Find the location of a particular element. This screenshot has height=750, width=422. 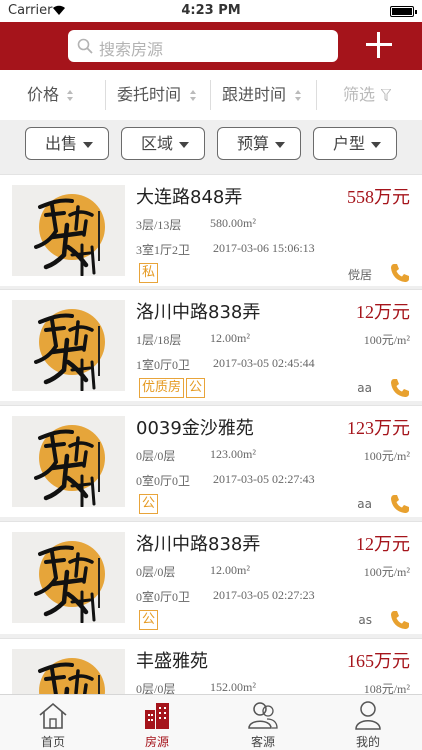

app-header: 搜索房源 is located at coordinates (211, 46).